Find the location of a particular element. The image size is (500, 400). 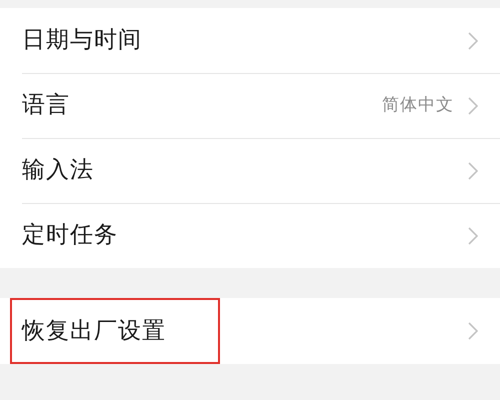

setting-label: 恢复出厂设置 is located at coordinates (94, 331).